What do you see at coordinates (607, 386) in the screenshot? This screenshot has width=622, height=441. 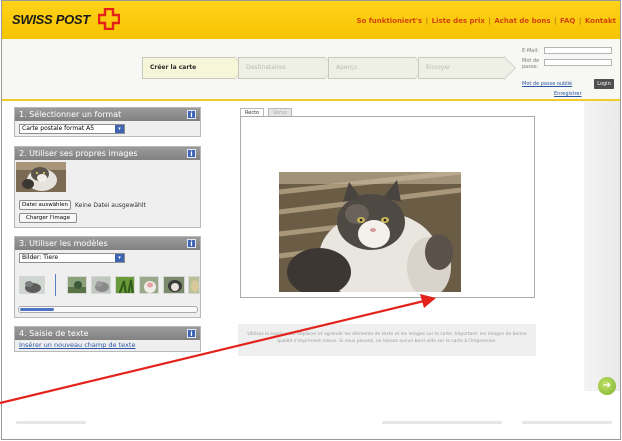 I see `next-arrow-icon: ➜` at bounding box center [607, 386].